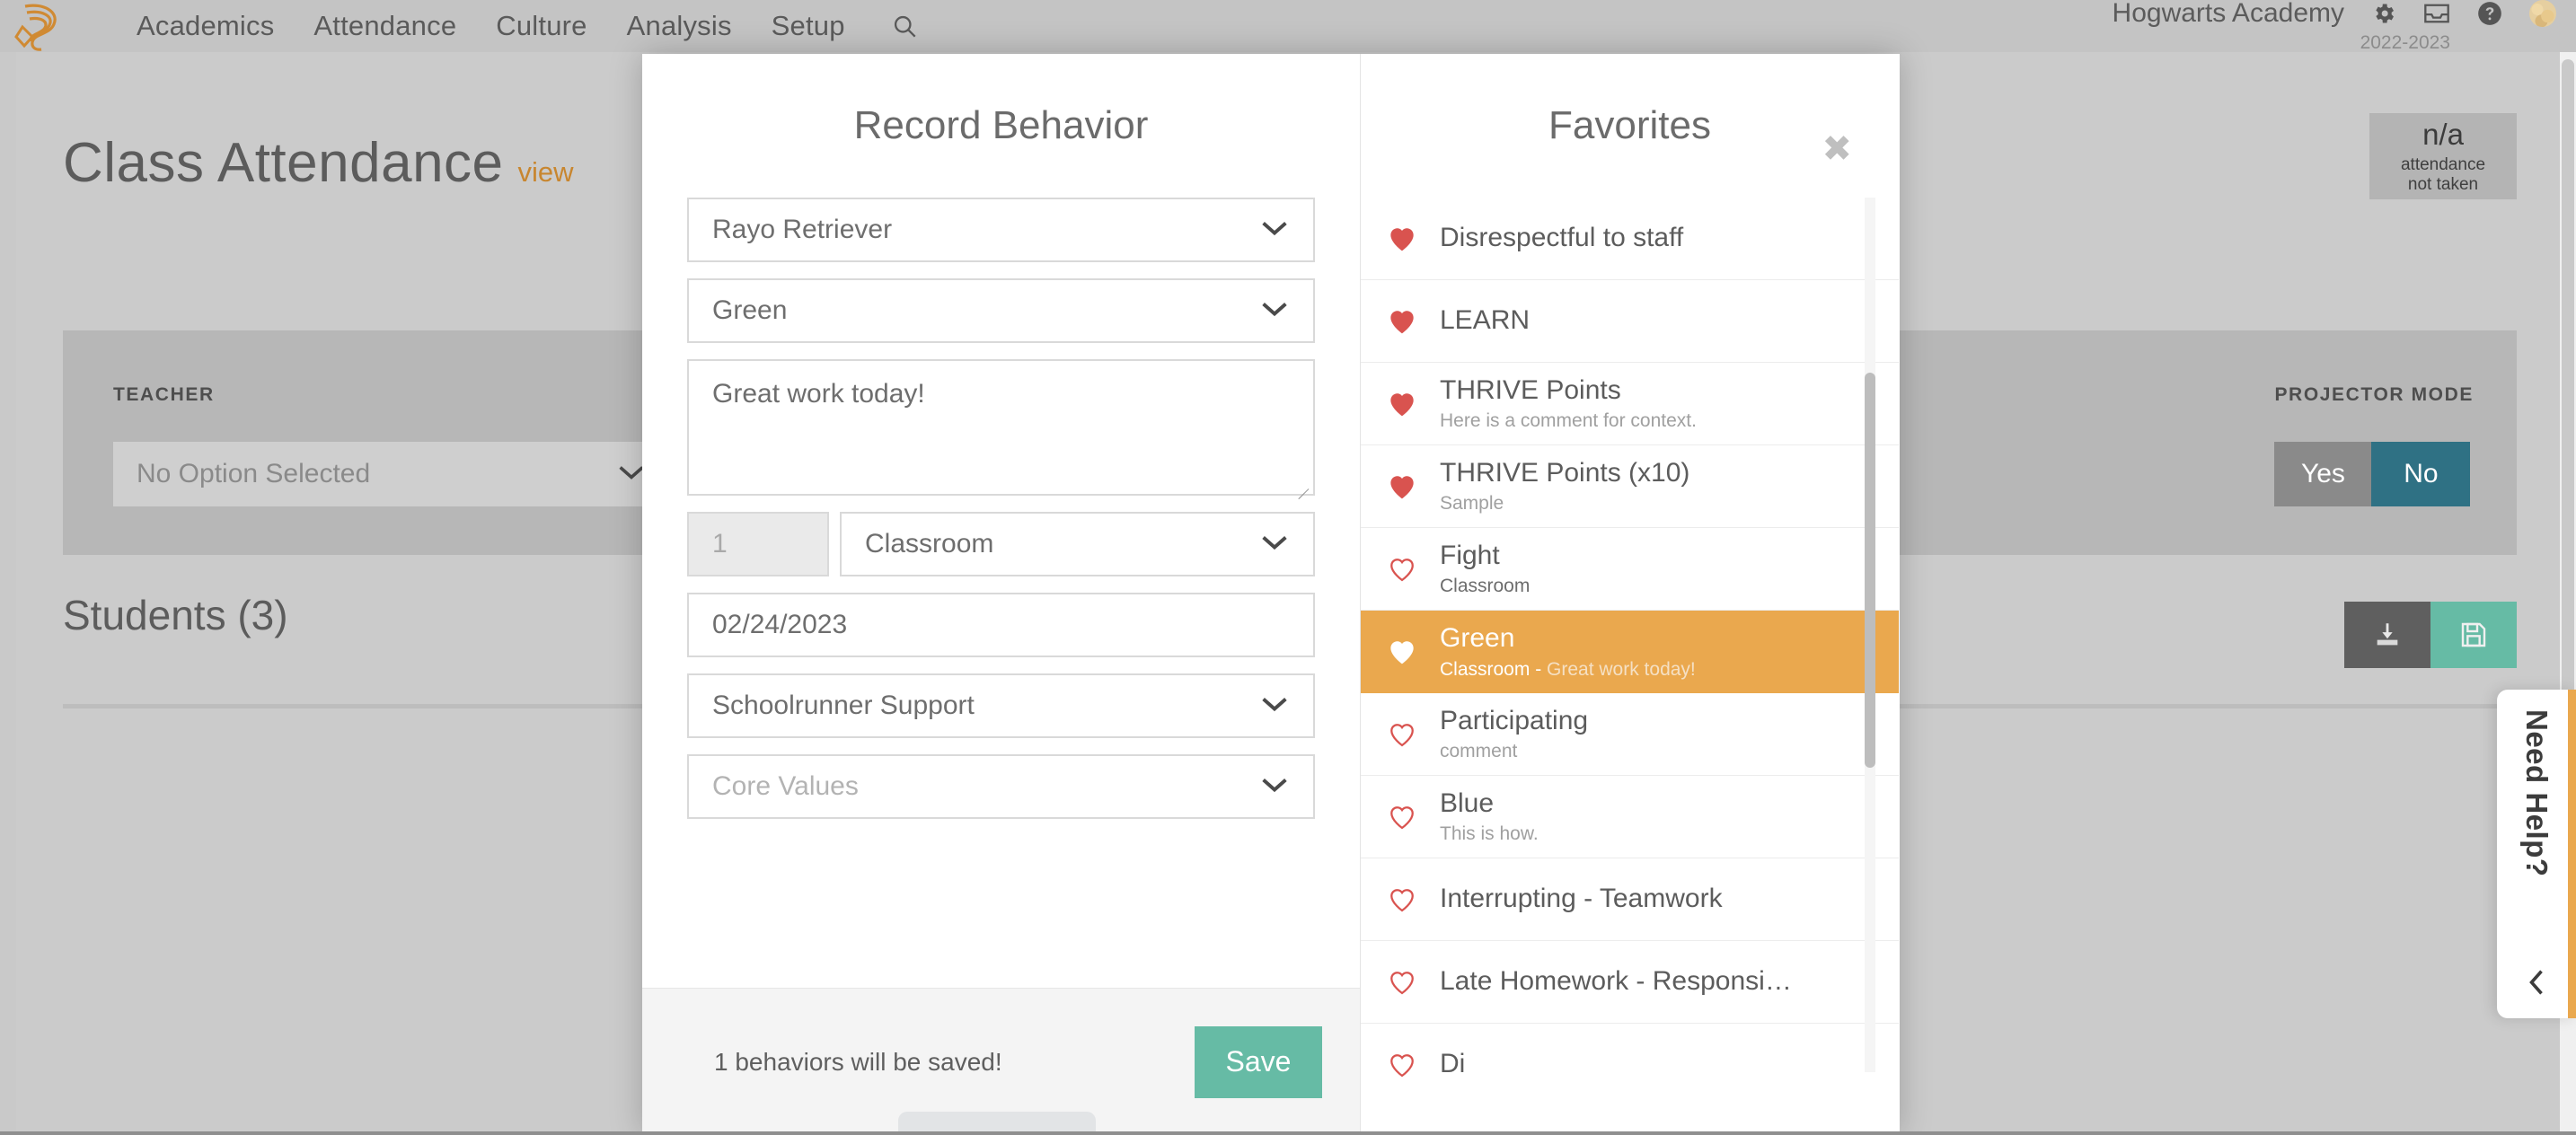 The height and width of the screenshot is (1135, 2576). What do you see at coordinates (318, 163) in the screenshot?
I see `page-header: Class Attendance view` at bounding box center [318, 163].